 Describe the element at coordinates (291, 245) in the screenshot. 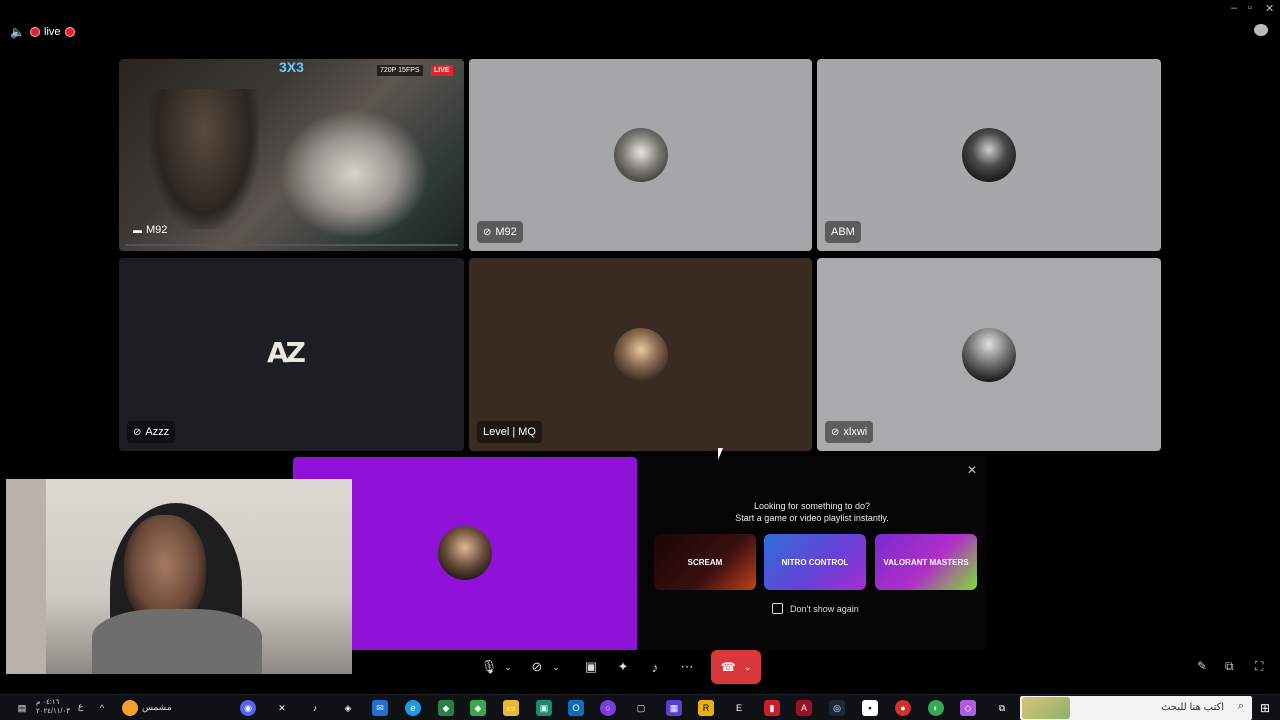

I see `stream-progress-bar` at that location.